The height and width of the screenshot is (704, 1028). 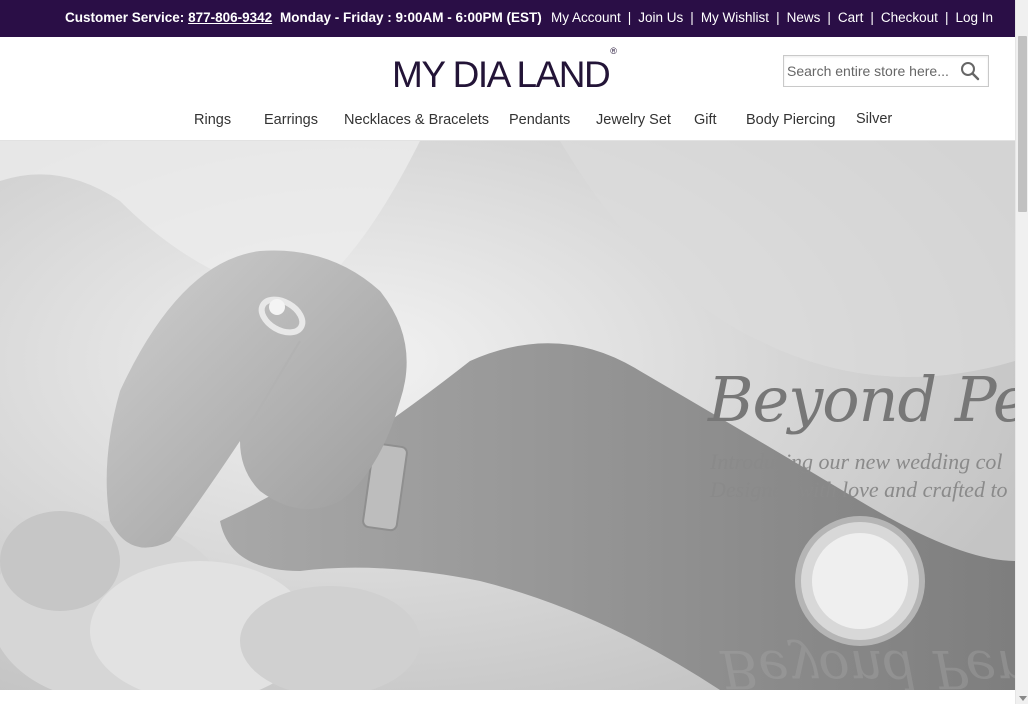 What do you see at coordinates (633, 120) in the screenshot?
I see `nav-item-jewelry-set: Jewelry Set` at bounding box center [633, 120].